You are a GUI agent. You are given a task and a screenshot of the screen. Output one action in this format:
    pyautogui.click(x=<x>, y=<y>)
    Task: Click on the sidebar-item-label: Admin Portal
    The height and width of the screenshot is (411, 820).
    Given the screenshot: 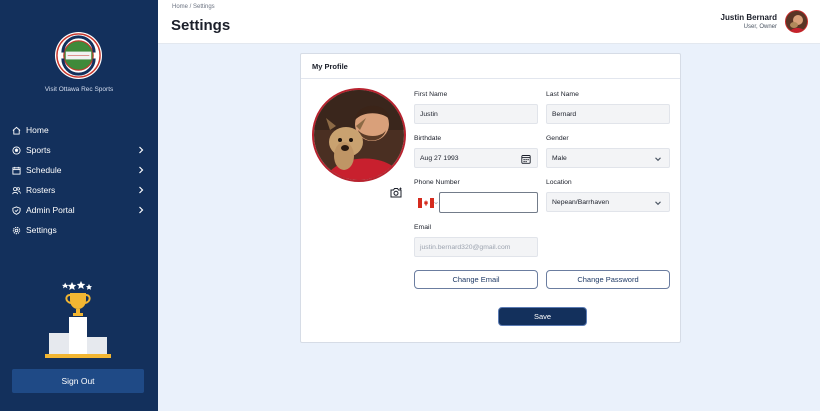 What is the action you would take?
    pyautogui.click(x=50, y=210)
    